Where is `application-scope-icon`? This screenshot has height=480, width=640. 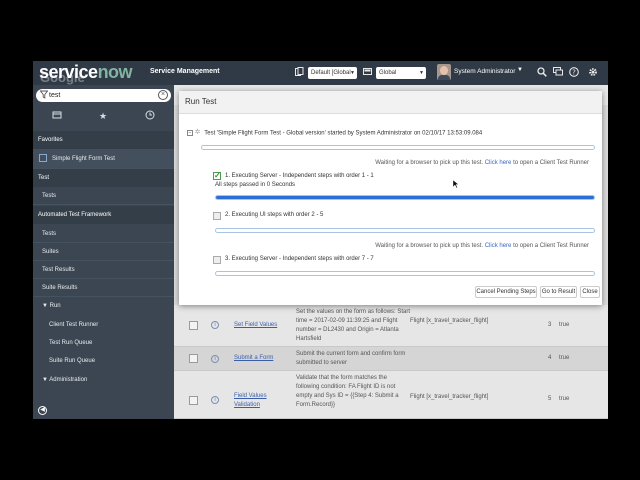 application-scope-icon is located at coordinates (367, 72).